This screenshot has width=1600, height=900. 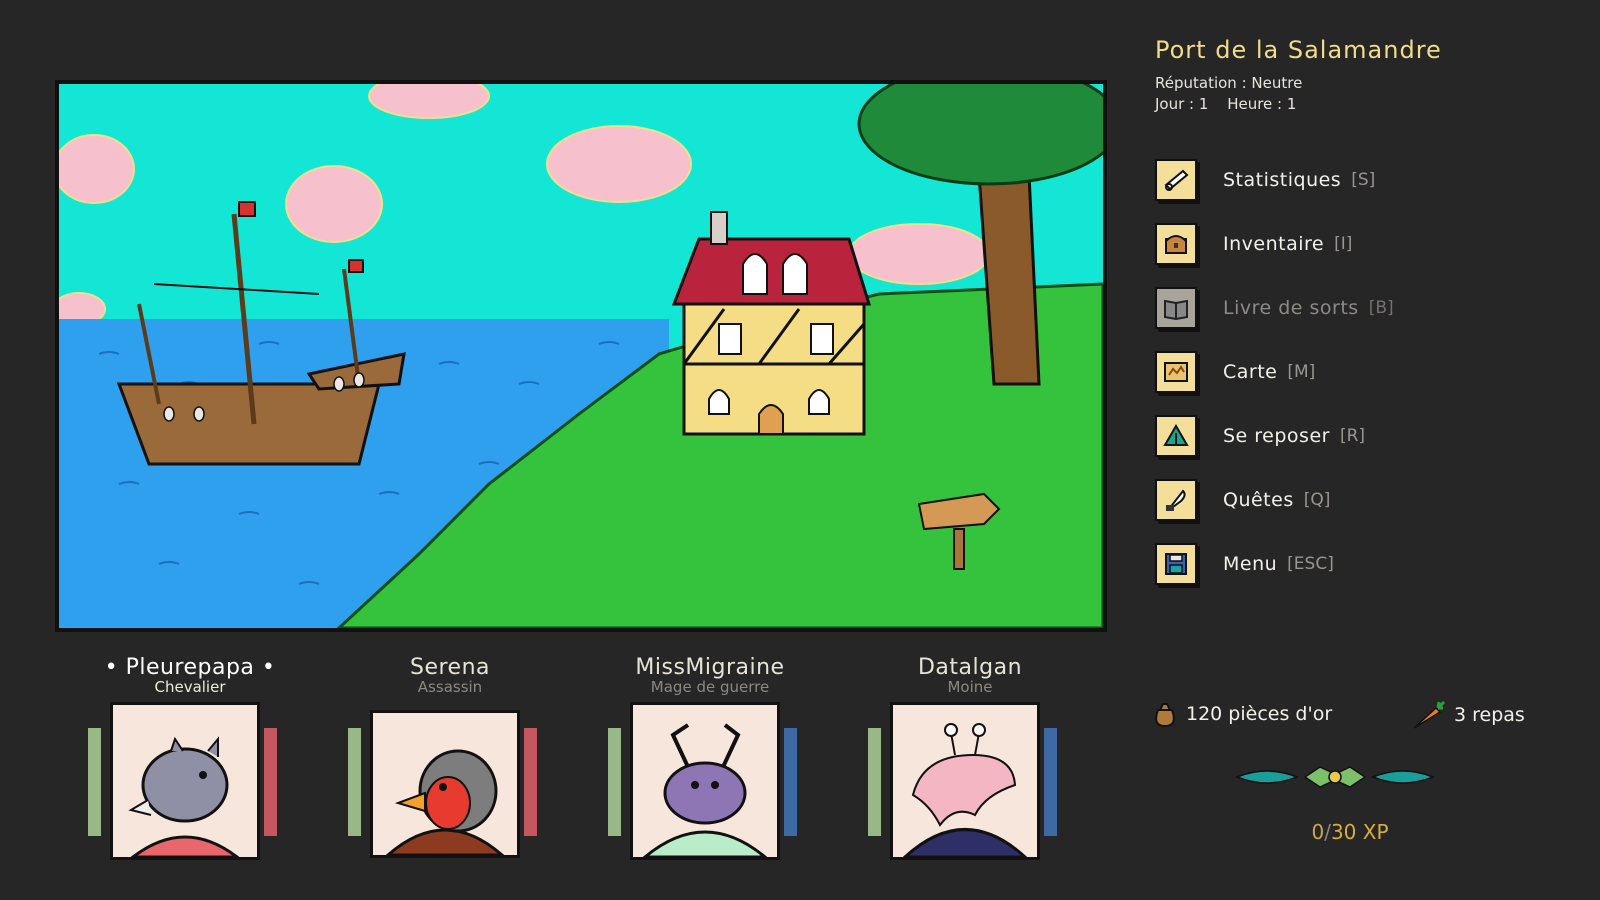 I want to click on party-member-datalgan: Datalgan Moine, so click(x=970, y=758).